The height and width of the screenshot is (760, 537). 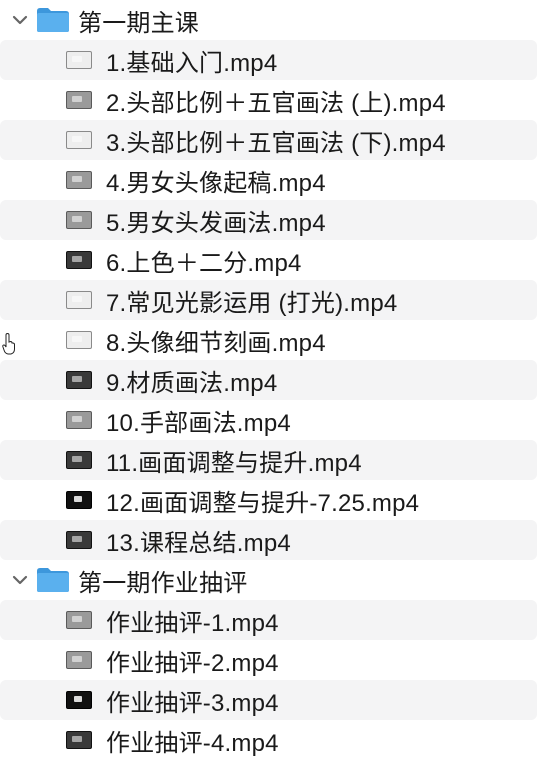 I want to click on file-name: 作业抽评-4.mp4, so click(x=192, y=743).